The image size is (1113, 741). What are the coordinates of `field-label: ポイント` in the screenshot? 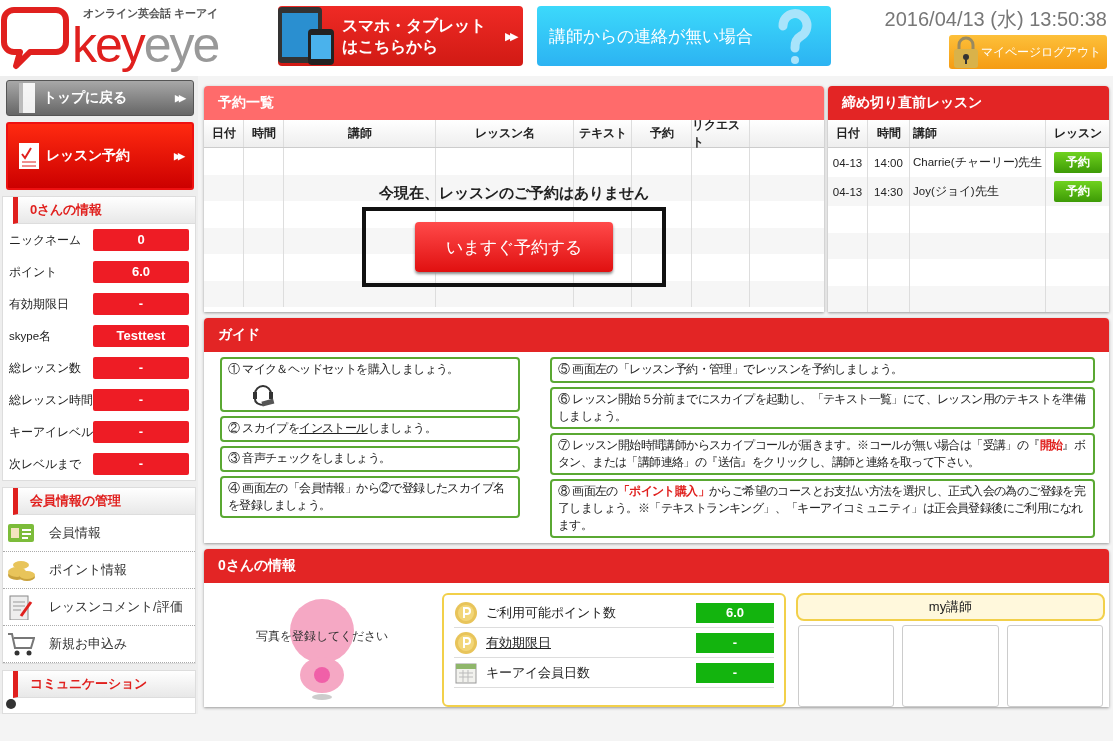 It's located at (33, 272).